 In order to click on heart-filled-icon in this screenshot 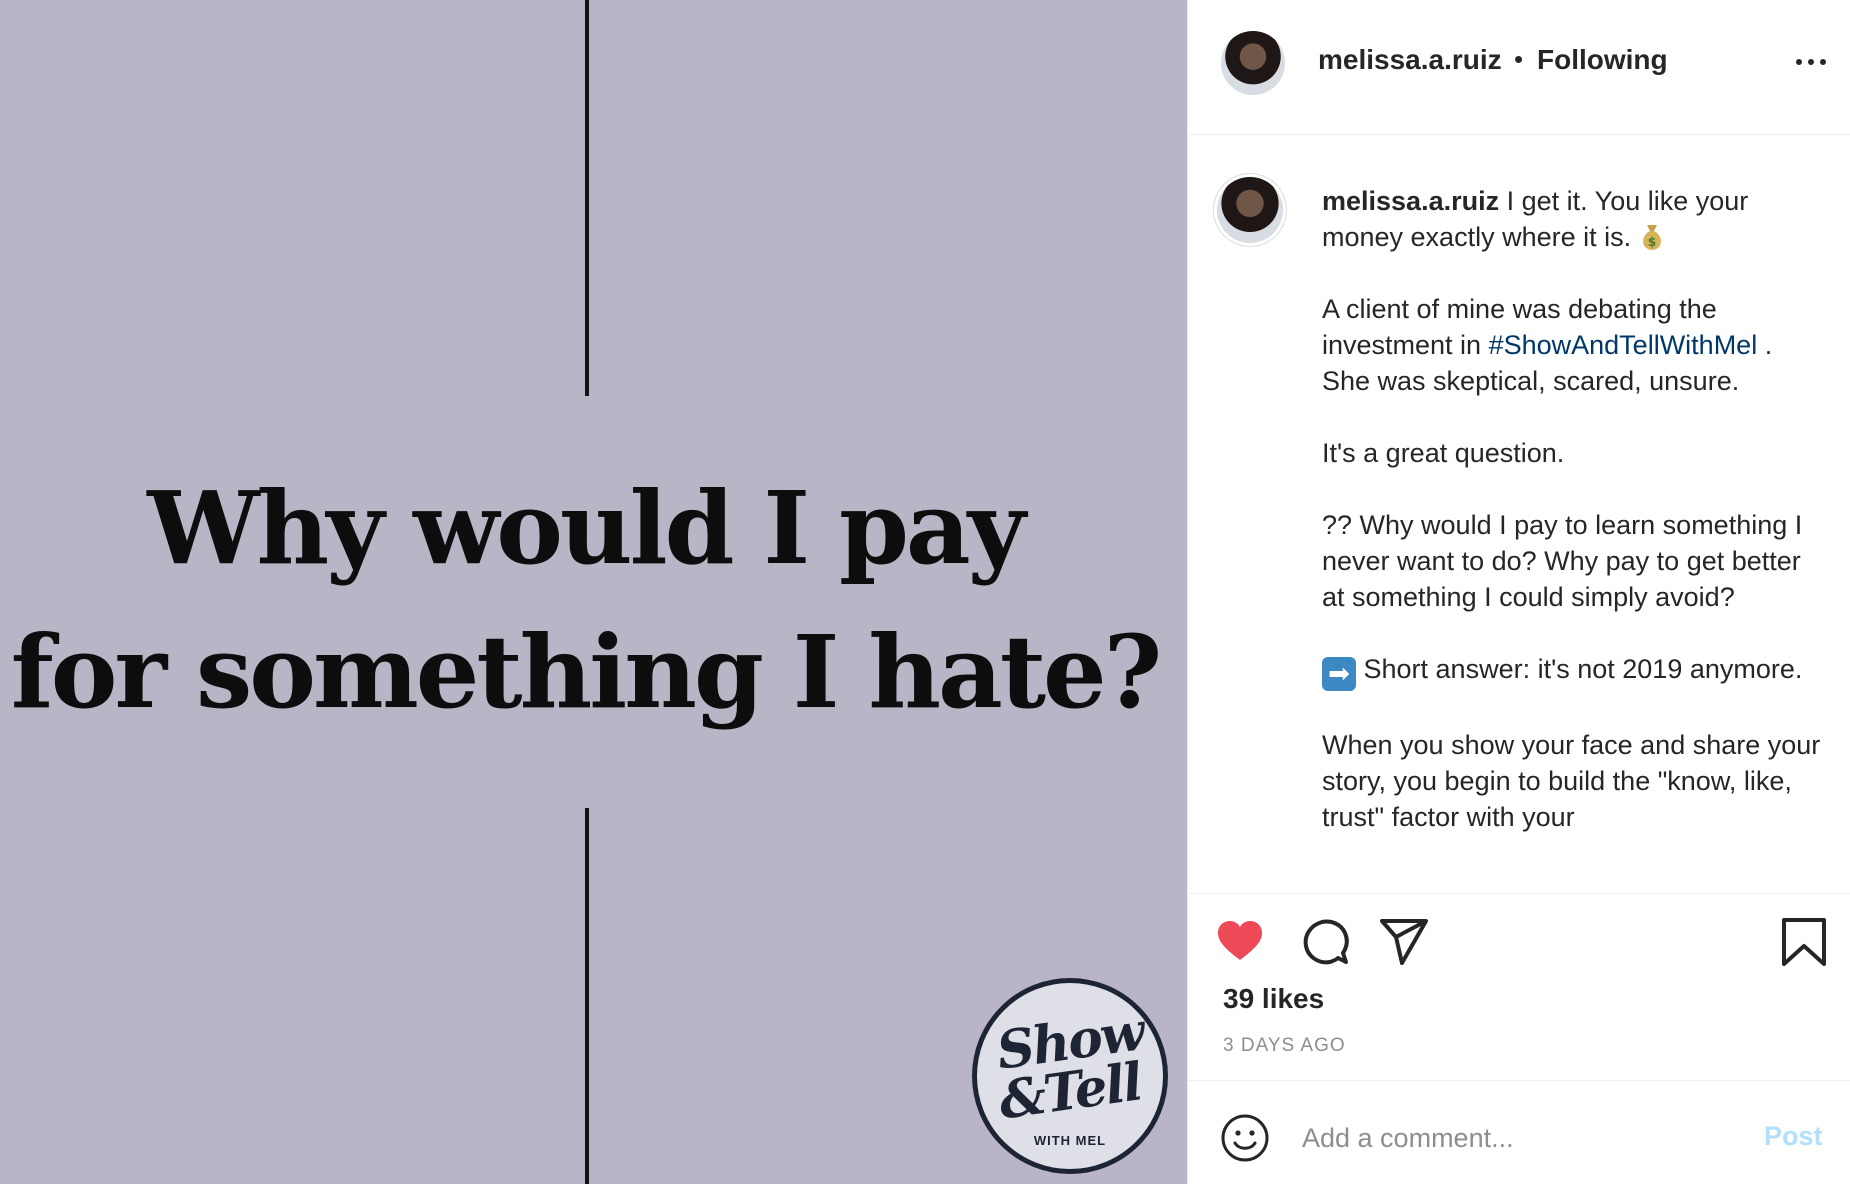, I will do `click(1240, 942)`.